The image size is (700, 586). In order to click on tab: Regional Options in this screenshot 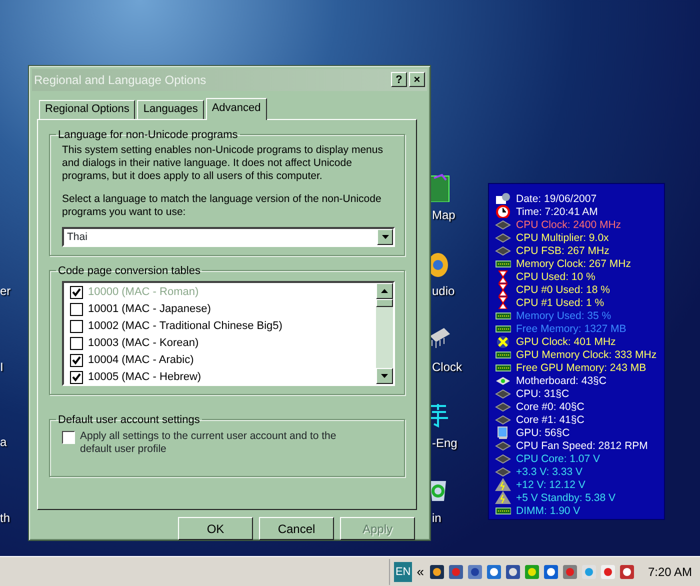, I will do `click(87, 109)`.